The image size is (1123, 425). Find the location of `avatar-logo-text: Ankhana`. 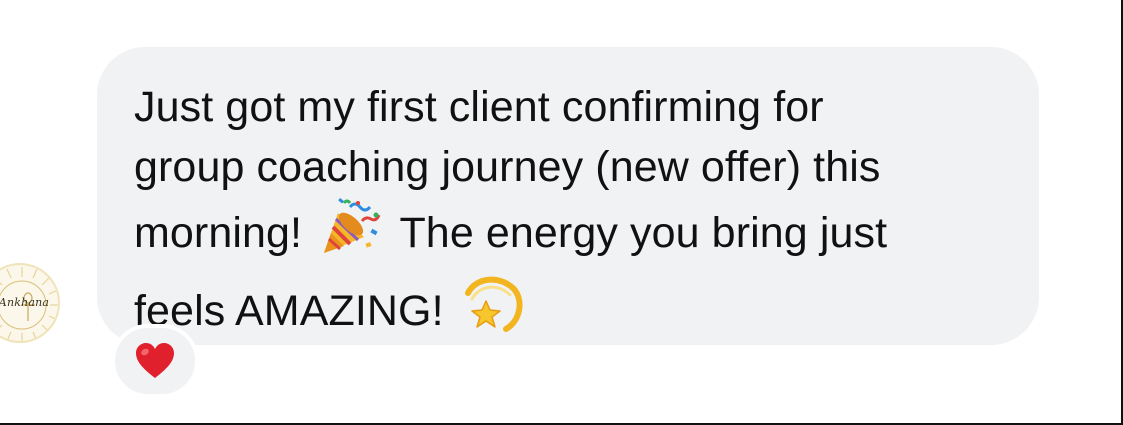

avatar-logo-text: Ankhana is located at coordinates (25, 302).